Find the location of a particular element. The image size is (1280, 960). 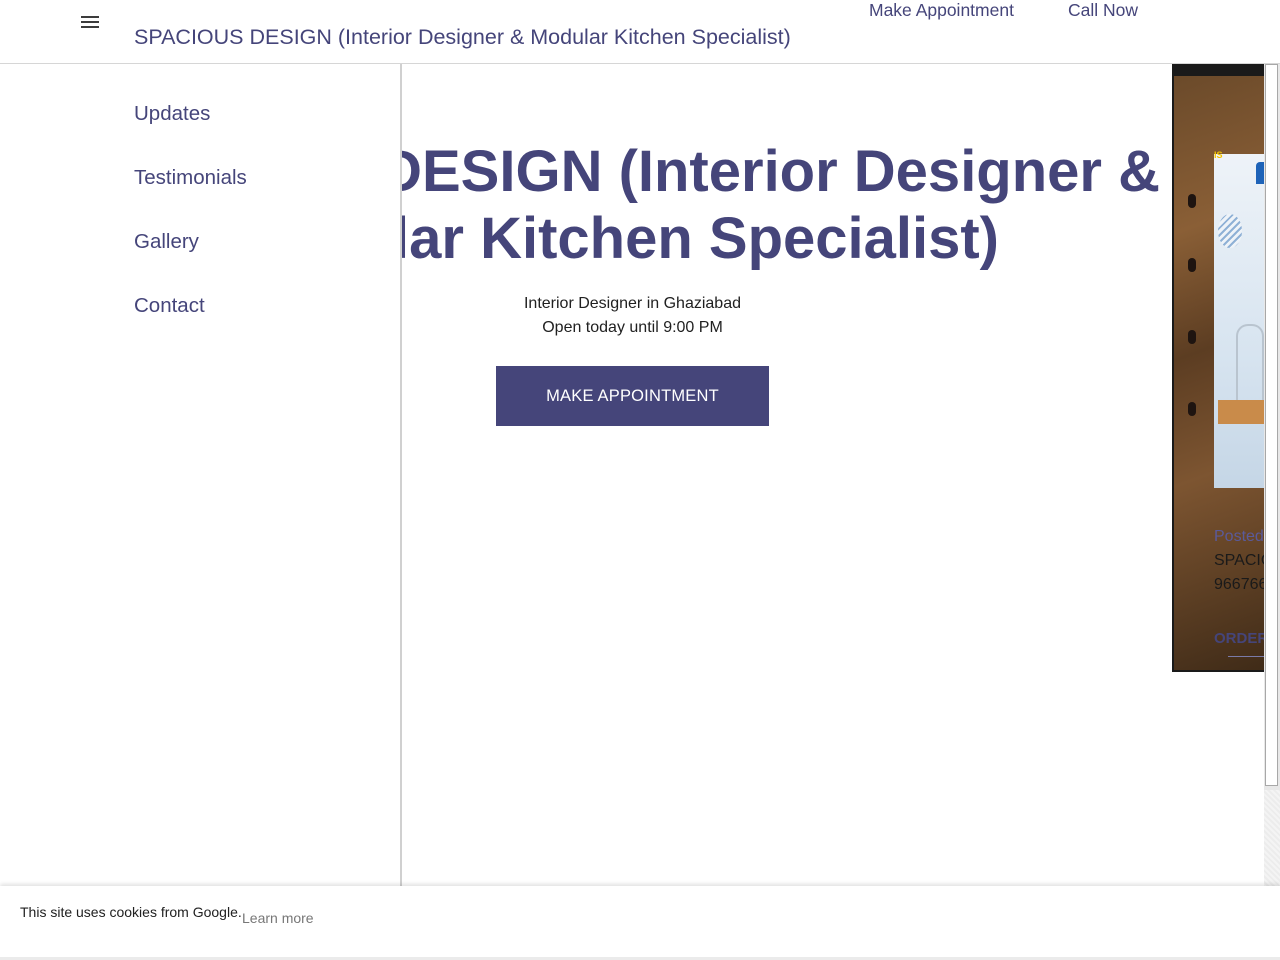

scrollbar-thumb is located at coordinates (1271, 425).